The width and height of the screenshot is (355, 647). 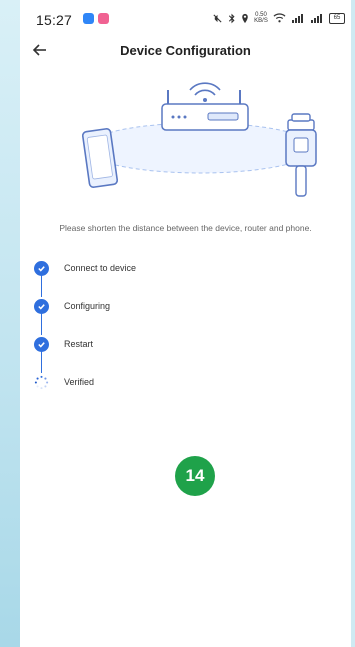 What do you see at coordinates (353, 323) in the screenshot?
I see `background-frame-right` at bounding box center [353, 323].